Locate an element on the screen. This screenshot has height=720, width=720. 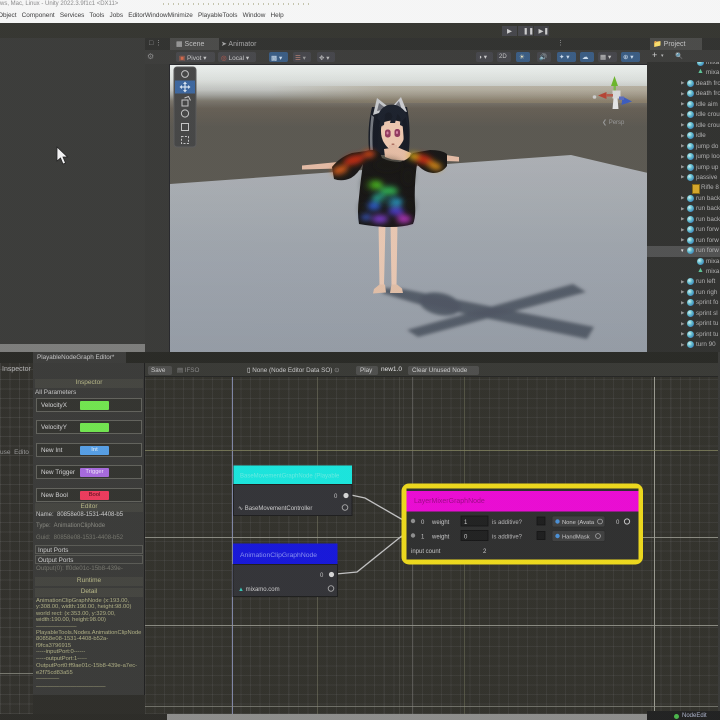
svg-text:BaseMovementGraphNode (Playabl: BaseMovementGraphNode (Playable is located at coordinates (290, 477).